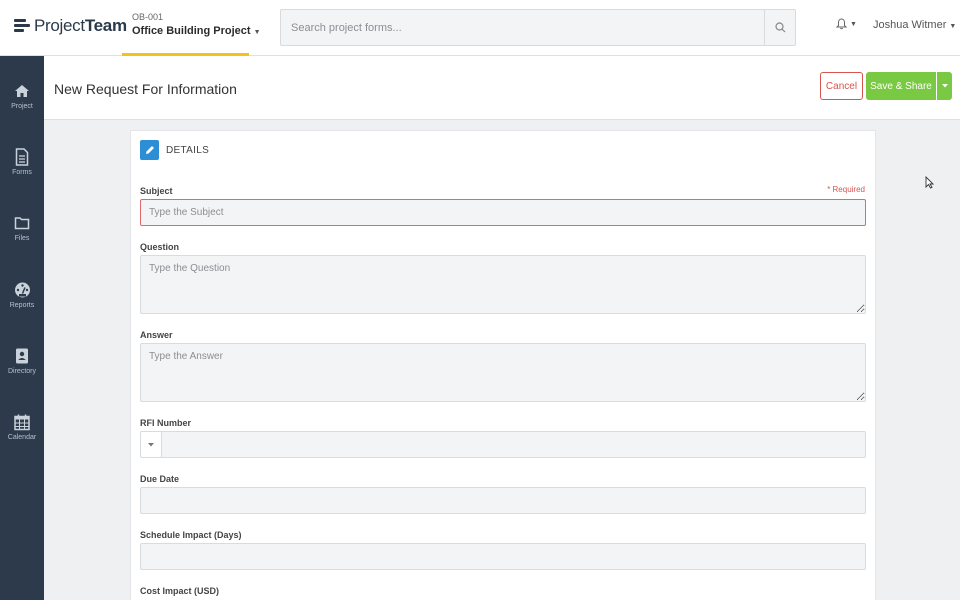 This screenshot has width=960, height=600. Describe the element at coordinates (503, 284) in the screenshot. I see `question-input` at that location.